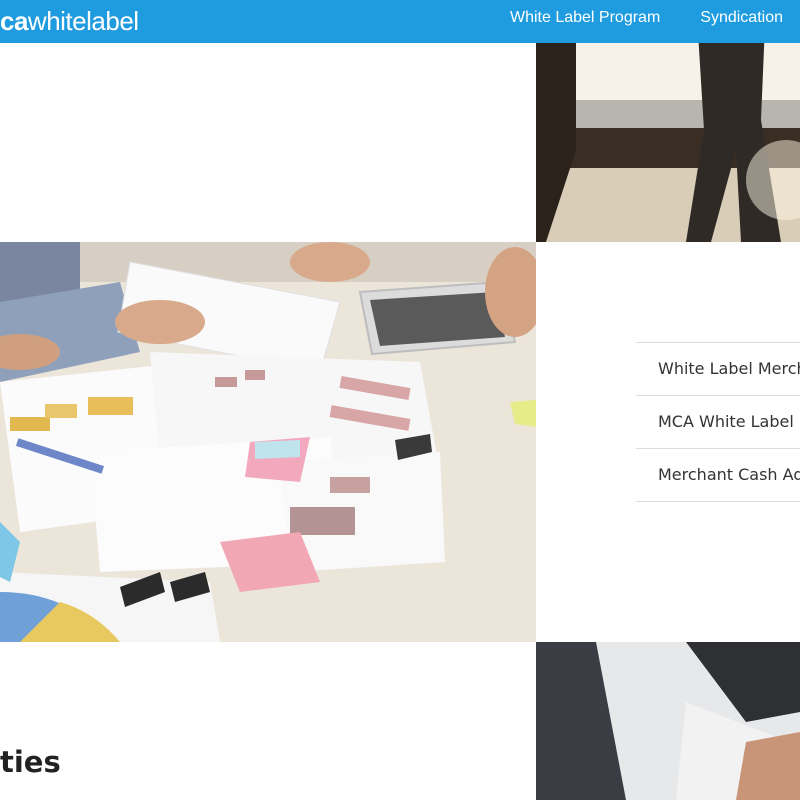 Image resolution: width=800 pixels, height=800 pixels. I want to click on handshake-photo-illustration, so click(668, 721).